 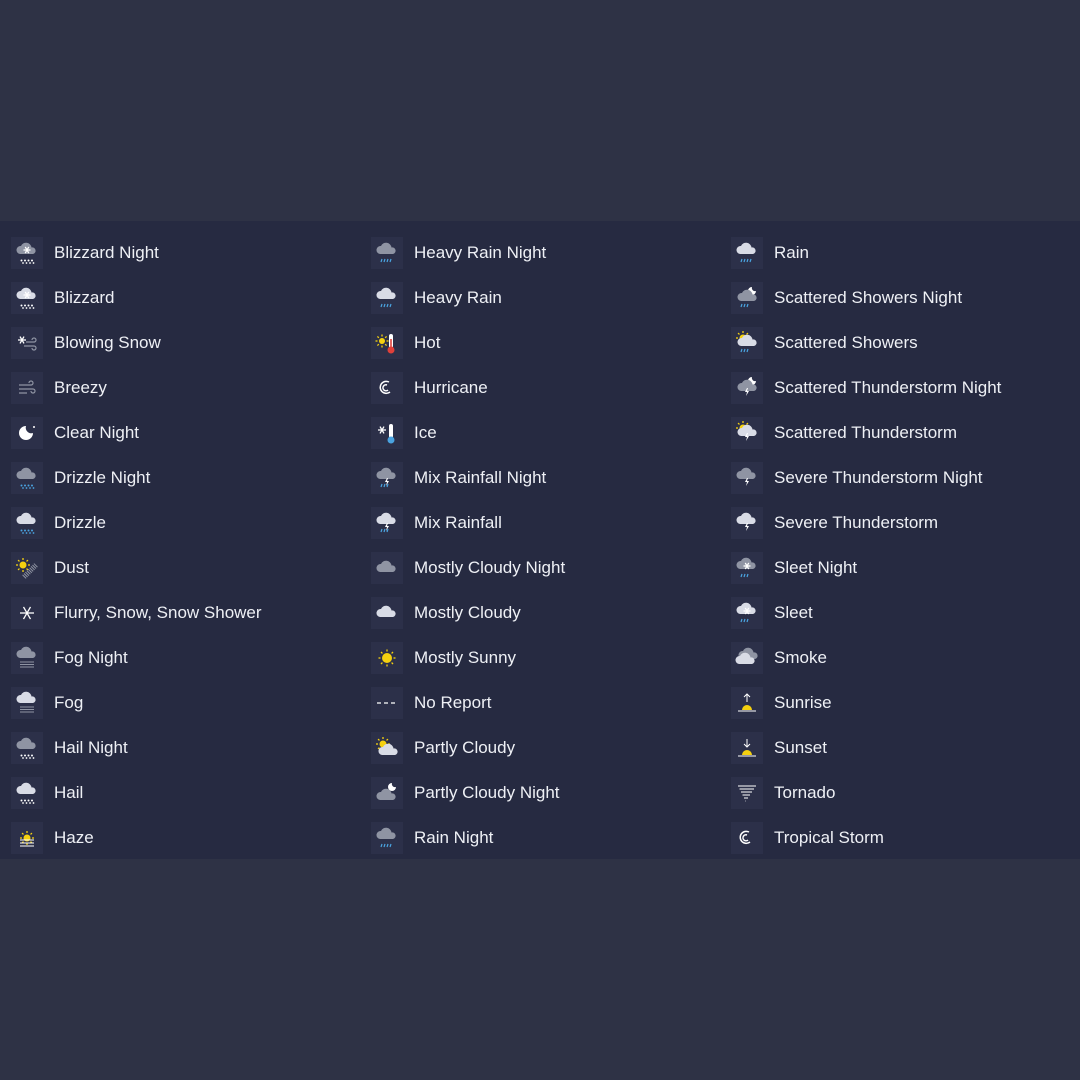 I want to click on item-label: Heavy Rain, so click(x=458, y=297).